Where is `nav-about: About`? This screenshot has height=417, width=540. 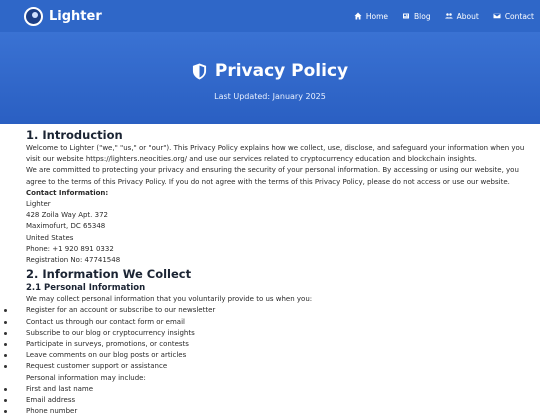 nav-about: About is located at coordinates (461, 16).